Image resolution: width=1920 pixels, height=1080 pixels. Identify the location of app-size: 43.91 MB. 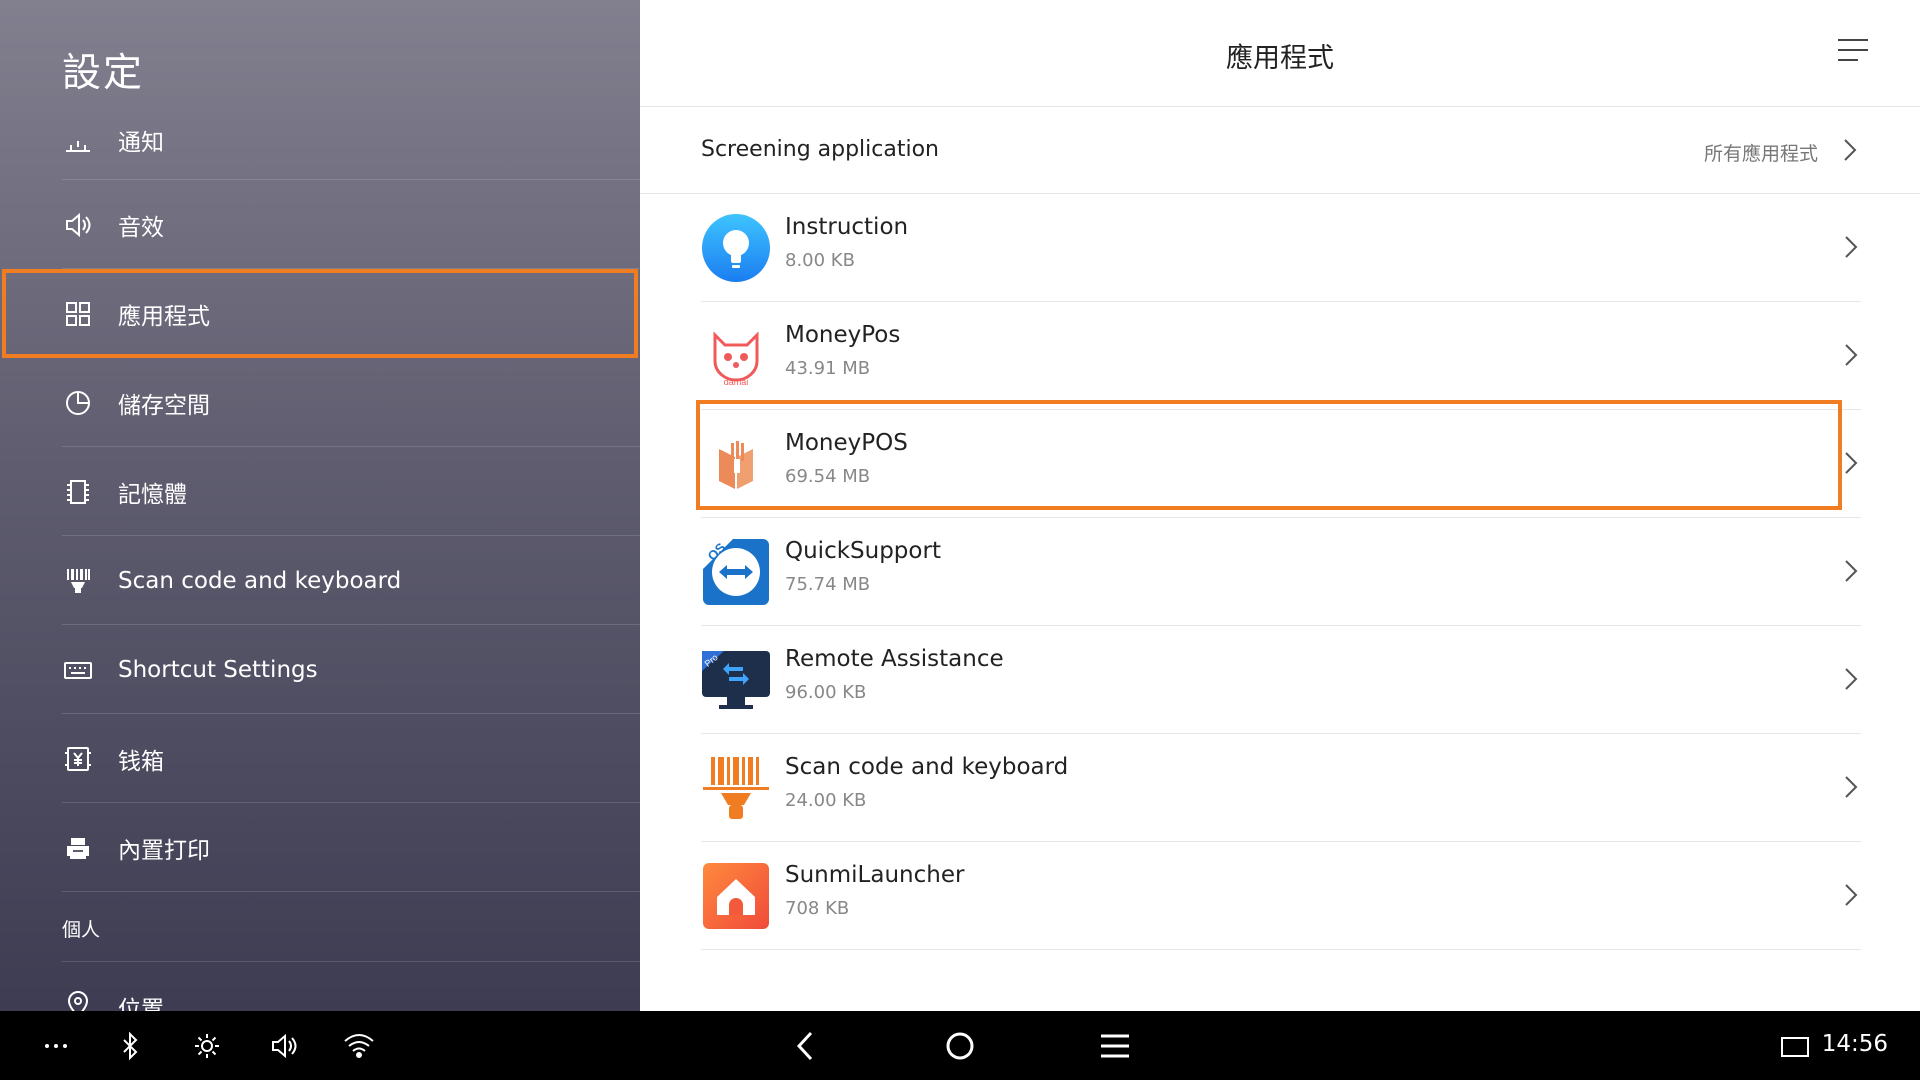
(828, 368).